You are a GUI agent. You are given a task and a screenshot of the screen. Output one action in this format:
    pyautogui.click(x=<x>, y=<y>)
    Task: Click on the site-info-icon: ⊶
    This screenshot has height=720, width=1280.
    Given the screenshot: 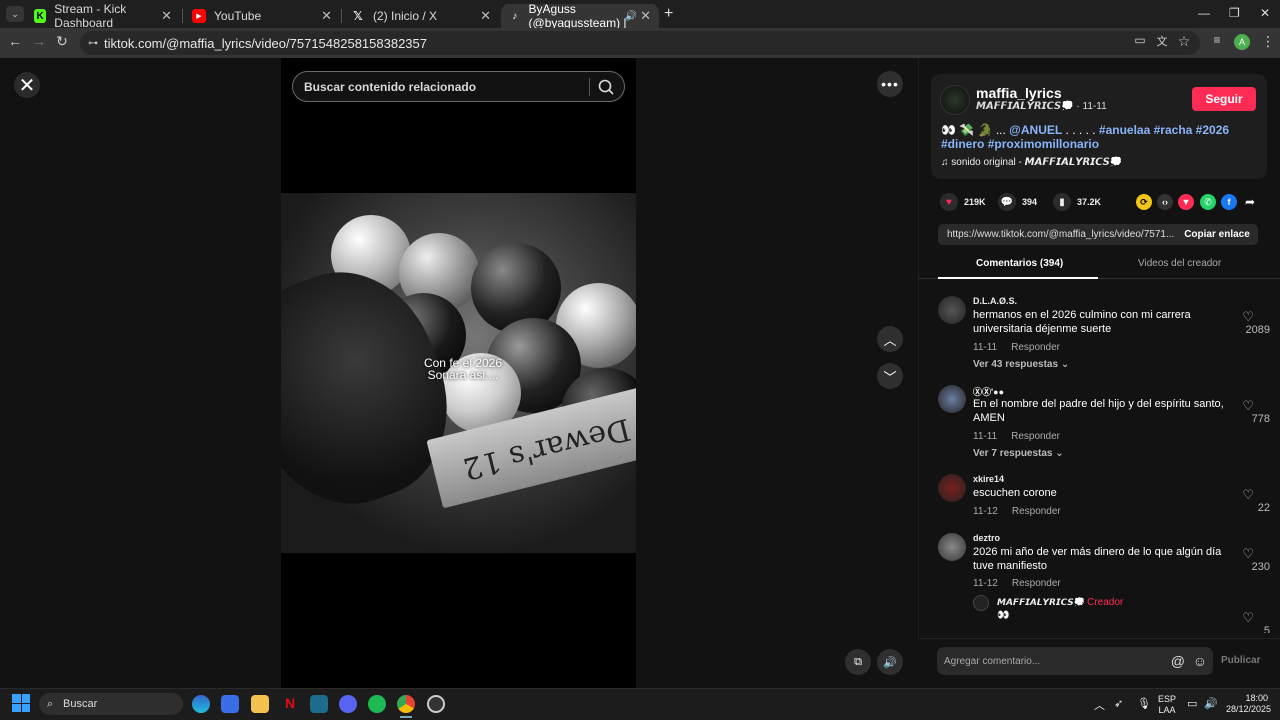 What is the action you would take?
    pyautogui.click(x=93, y=43)
    